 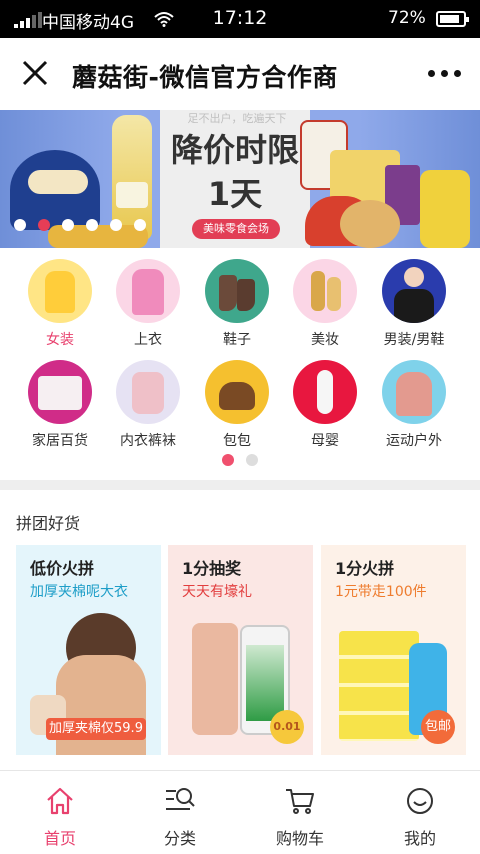 What do you see at coordinates (79, 592) in the screenshot?
I see `card-subtitle: 加厚夹棉呢大衣` at bounding box center [79, 592].